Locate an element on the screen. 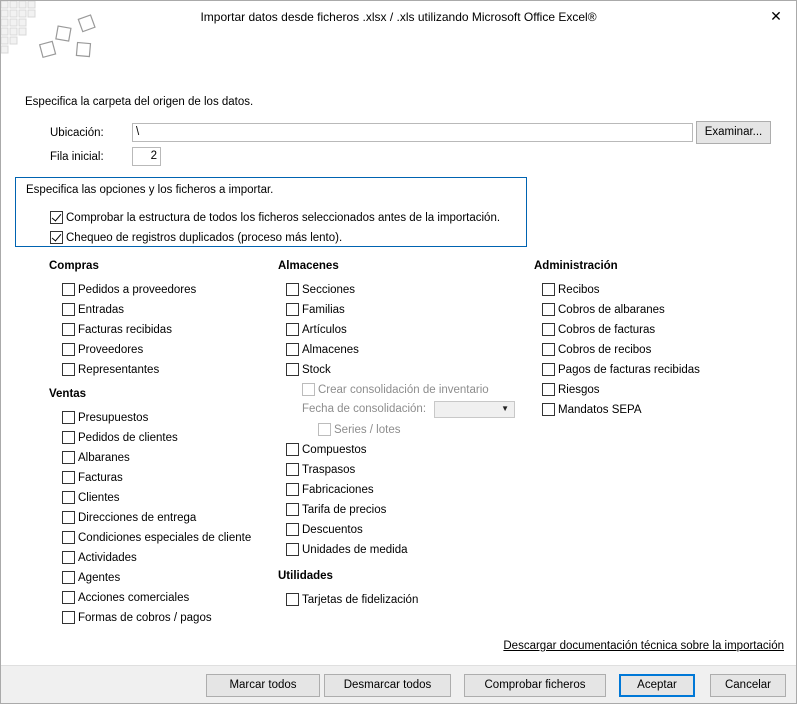  item-label: Presupuestos is located at coordinates (113, 418).